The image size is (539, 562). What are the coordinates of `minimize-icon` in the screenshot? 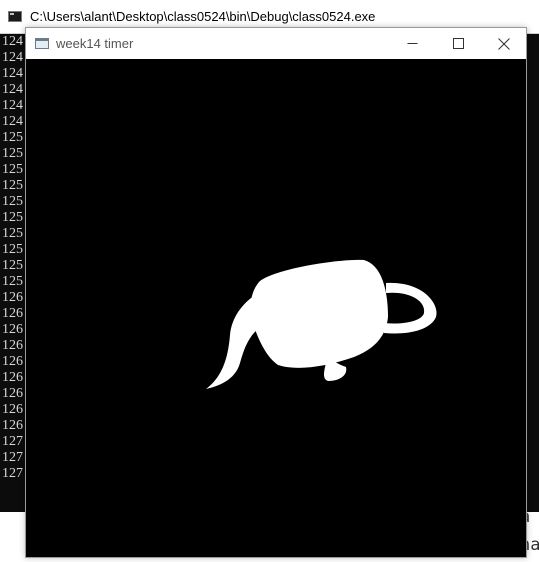 It's located at (412, 43).